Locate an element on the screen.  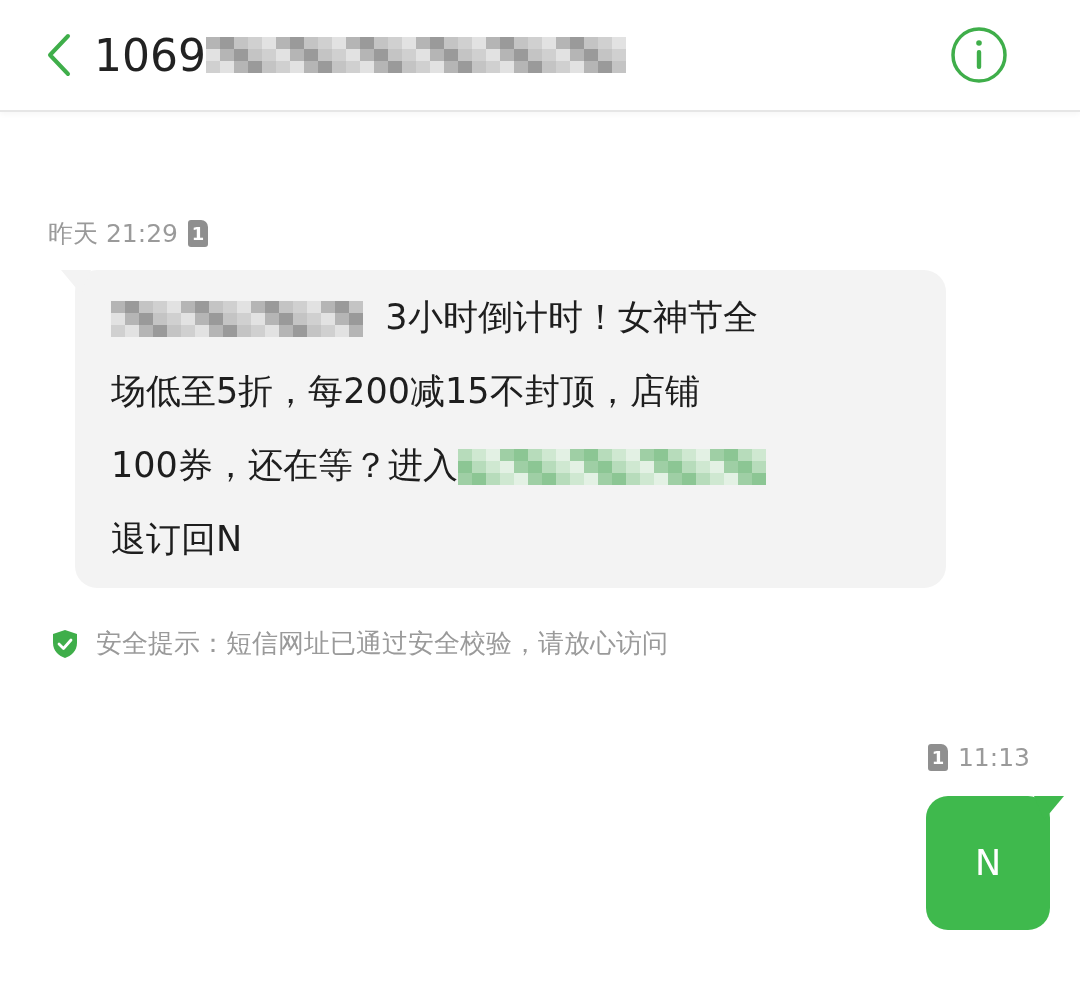
message-text: 退订回N is located at coordinates (177, 539).